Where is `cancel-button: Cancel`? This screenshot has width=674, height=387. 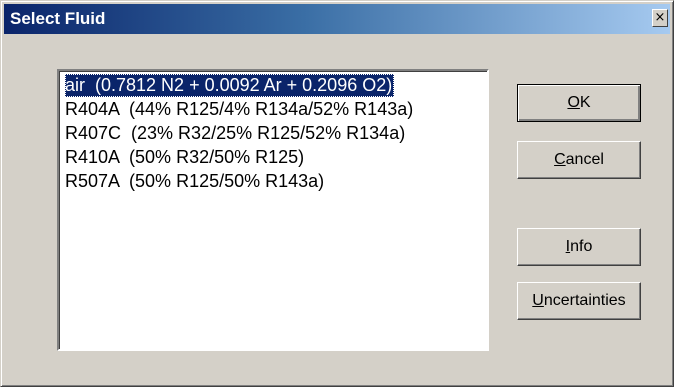
cancel-button: Cancel is located at coordinates (579, 160).